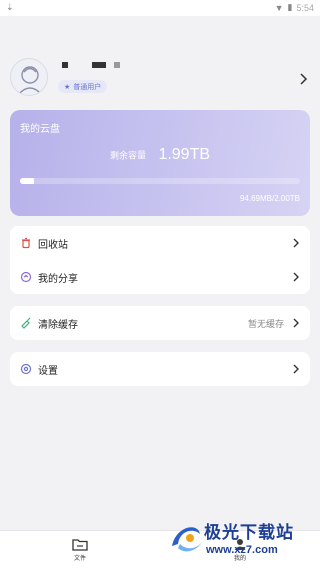  Describe the element at coordinates (87, 87) in the screenshot. I see `user-level-label: 普通用户` at that location.